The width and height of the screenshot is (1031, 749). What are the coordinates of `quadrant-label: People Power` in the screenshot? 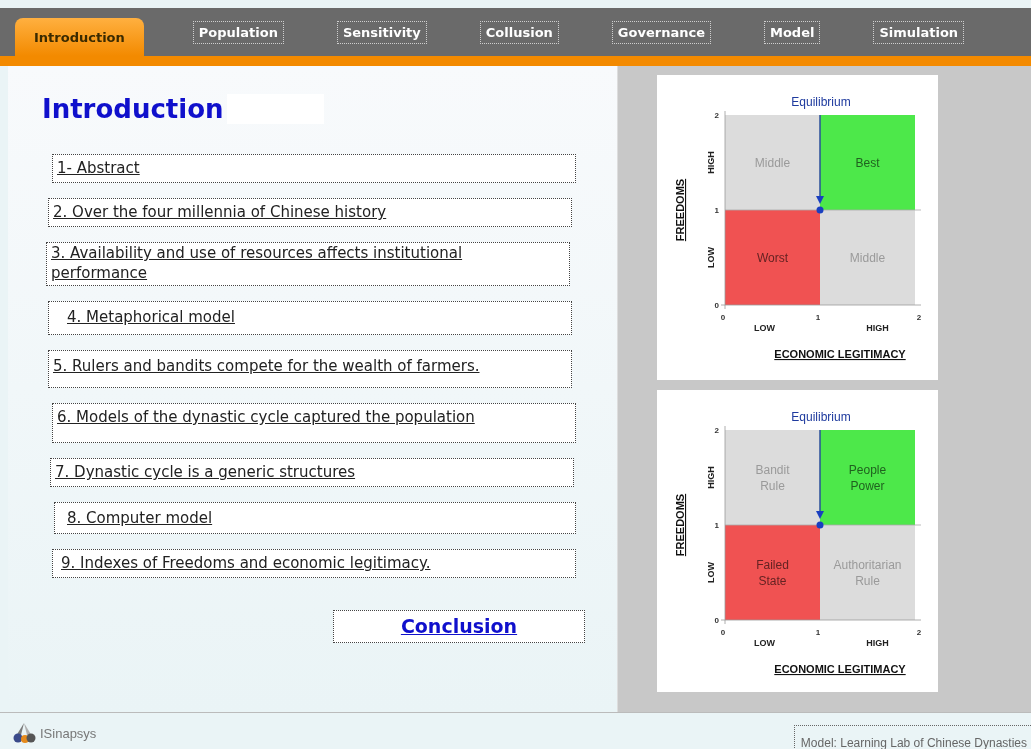 It's located at (867, 477).